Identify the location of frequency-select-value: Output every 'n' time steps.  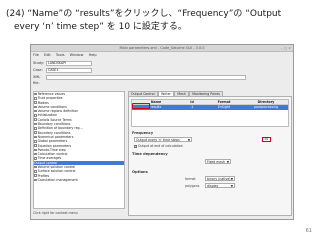
(158, 140).